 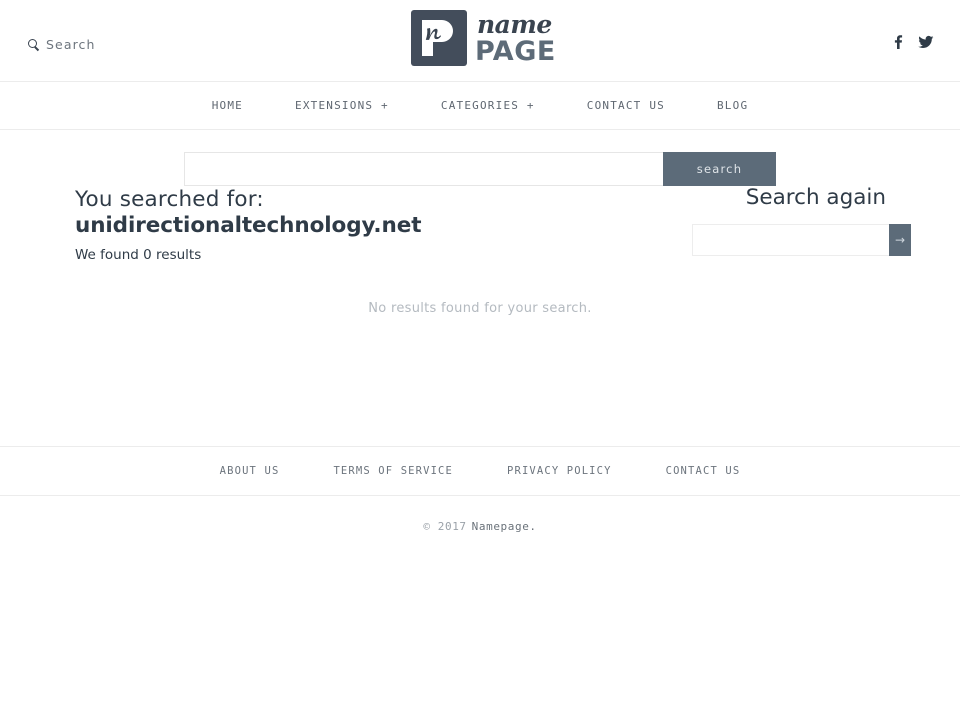 What do you see at coordinates (33, 44) in the screenshot?
I see `search-icon` at bounding box center [33, 44].